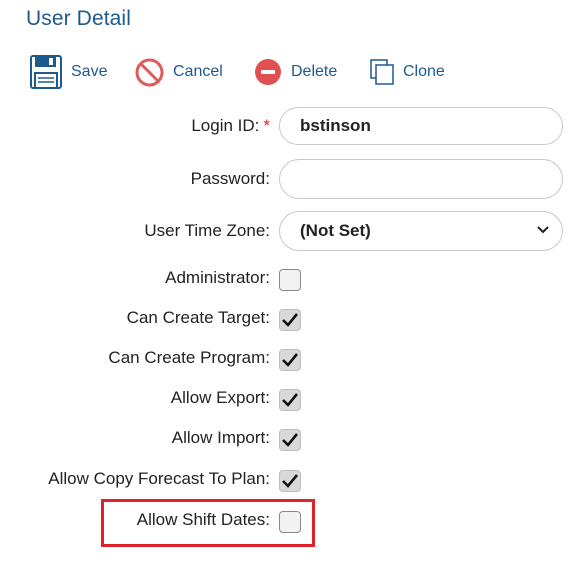 This screenshot has height=572, width=584. What do you see at coordinates (382, 72) in the screenshot?
I see `clone-icon` at bounding box center [382, 72].